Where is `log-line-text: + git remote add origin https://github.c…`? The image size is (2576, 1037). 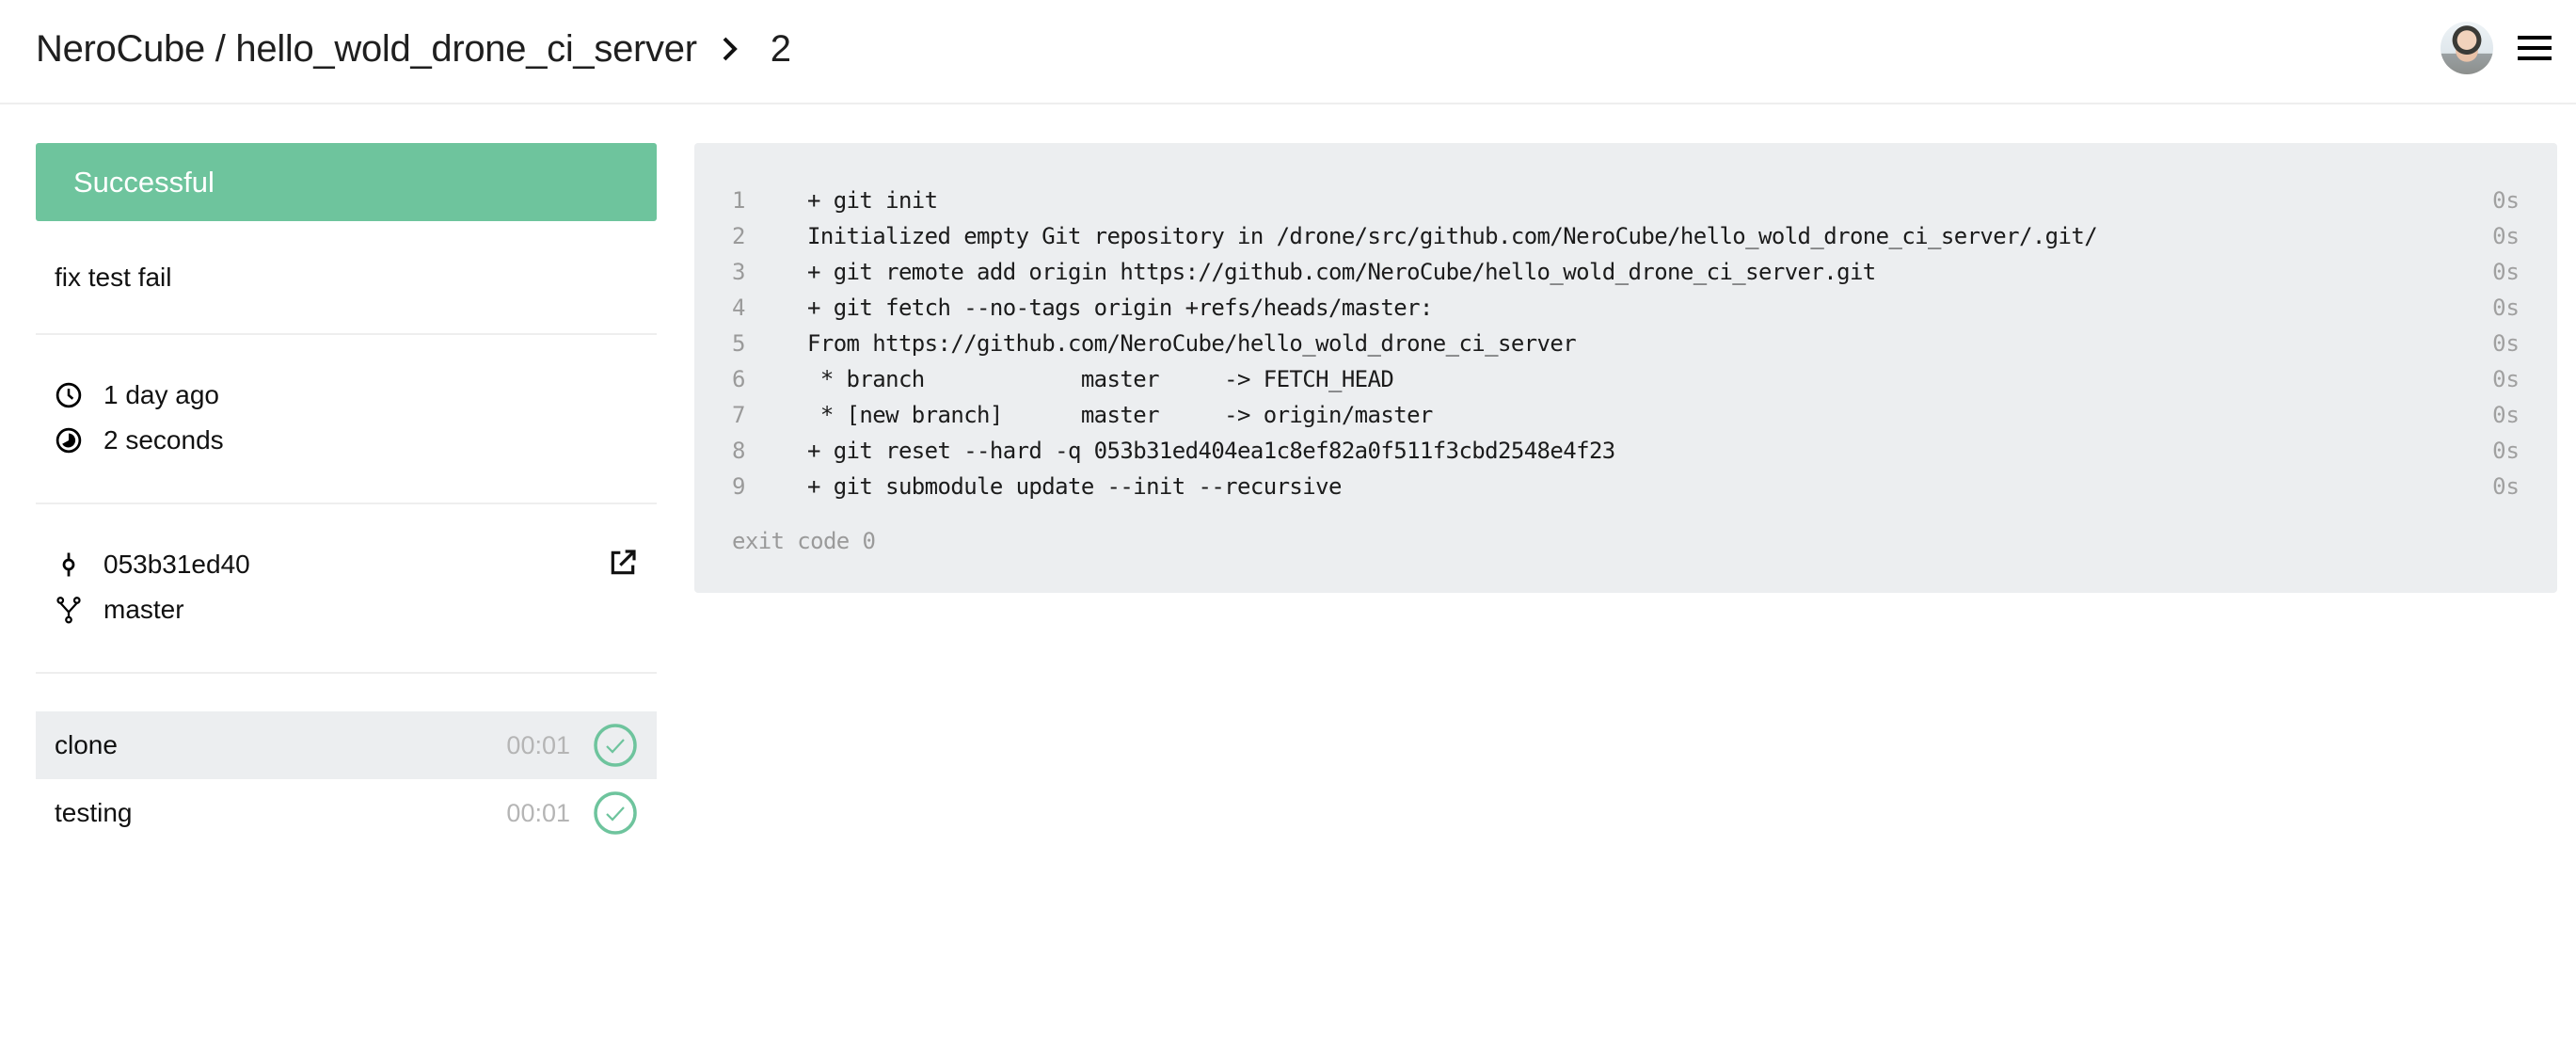 log-line-text: + git remote add origin https://github.c… is located at coordinates (1341, 272).